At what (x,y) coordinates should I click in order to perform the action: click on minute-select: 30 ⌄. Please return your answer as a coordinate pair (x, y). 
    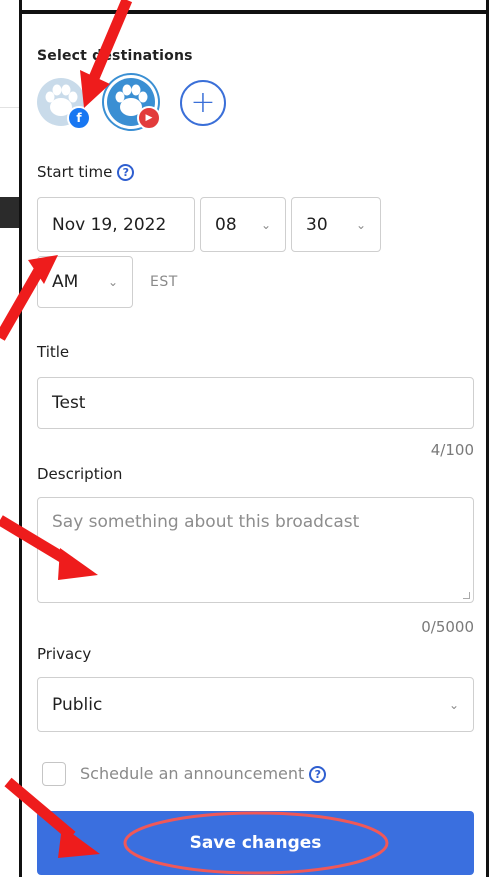
    Looking at the image, I should click on (336, 224).